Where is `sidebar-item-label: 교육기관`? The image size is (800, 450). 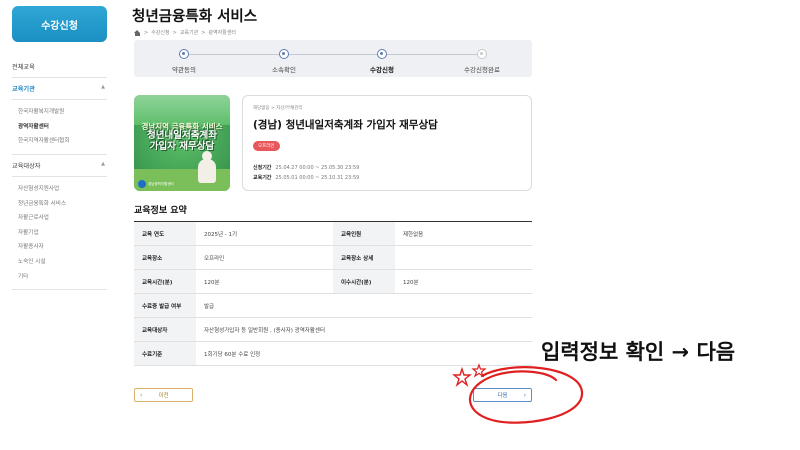
sidebar-item-label: 교육기관 is located at coordinates (23, 89).